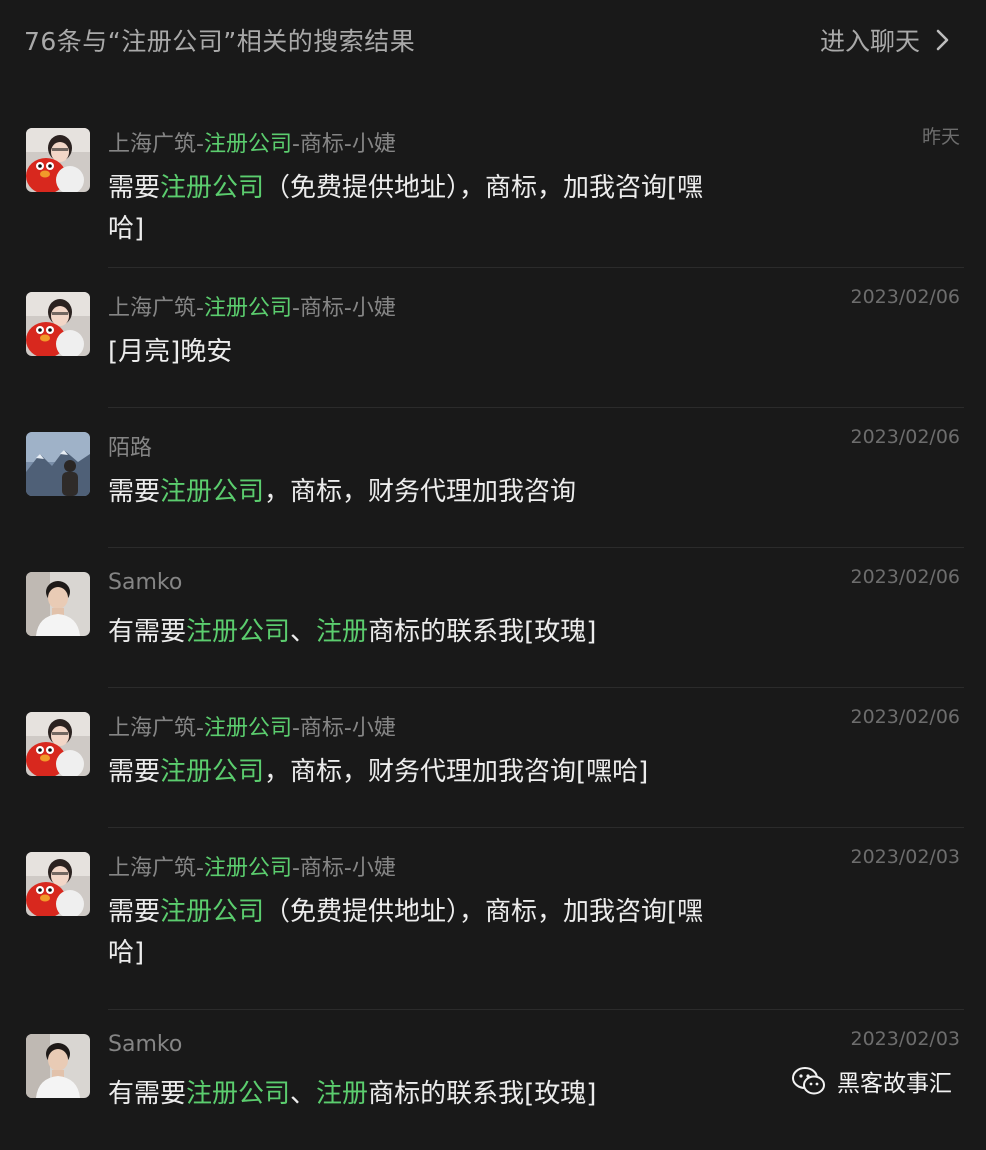 Image resolution: width=986 pixels, height=1150 pixels. I want to click on watermark: 黑客故事汇, so click(871, 1081).